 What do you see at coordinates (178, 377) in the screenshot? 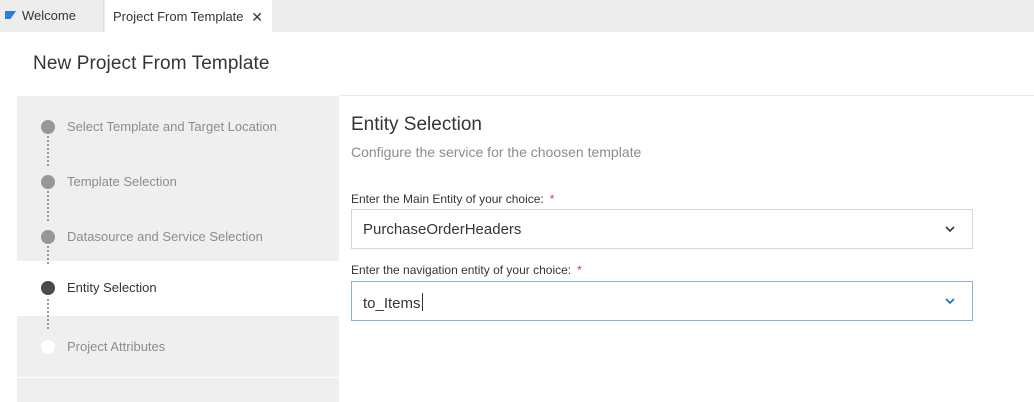
I see `steps-divider` at bounding box center [178, 377].